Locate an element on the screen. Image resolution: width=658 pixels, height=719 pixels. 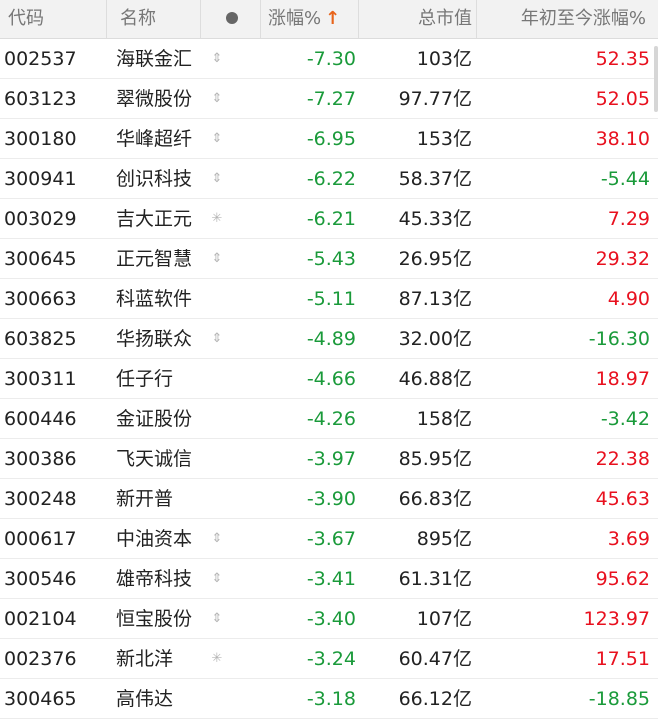
market-cap: 85.95亿 is located at coordinates (435, 459).